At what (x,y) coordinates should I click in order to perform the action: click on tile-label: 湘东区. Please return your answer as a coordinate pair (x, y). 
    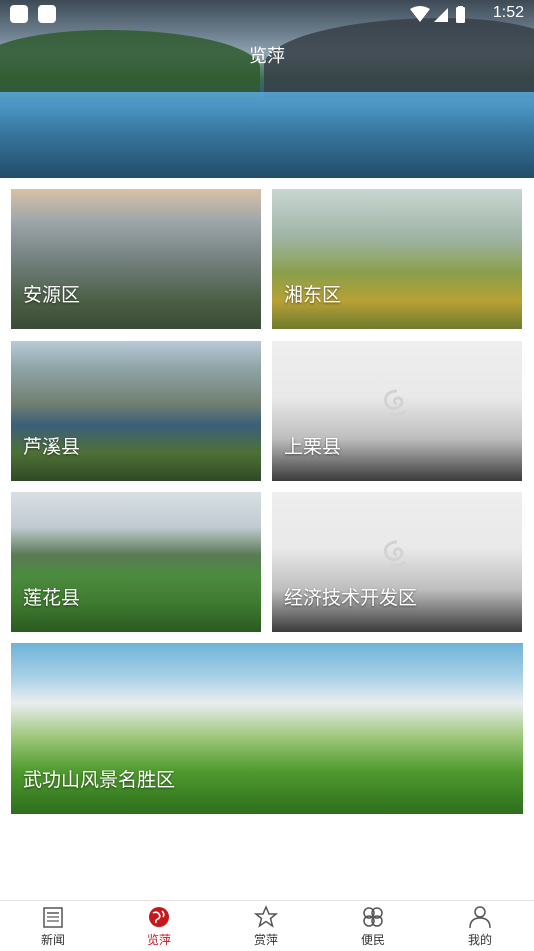
    Looking at the image, I should click on (313, 295).